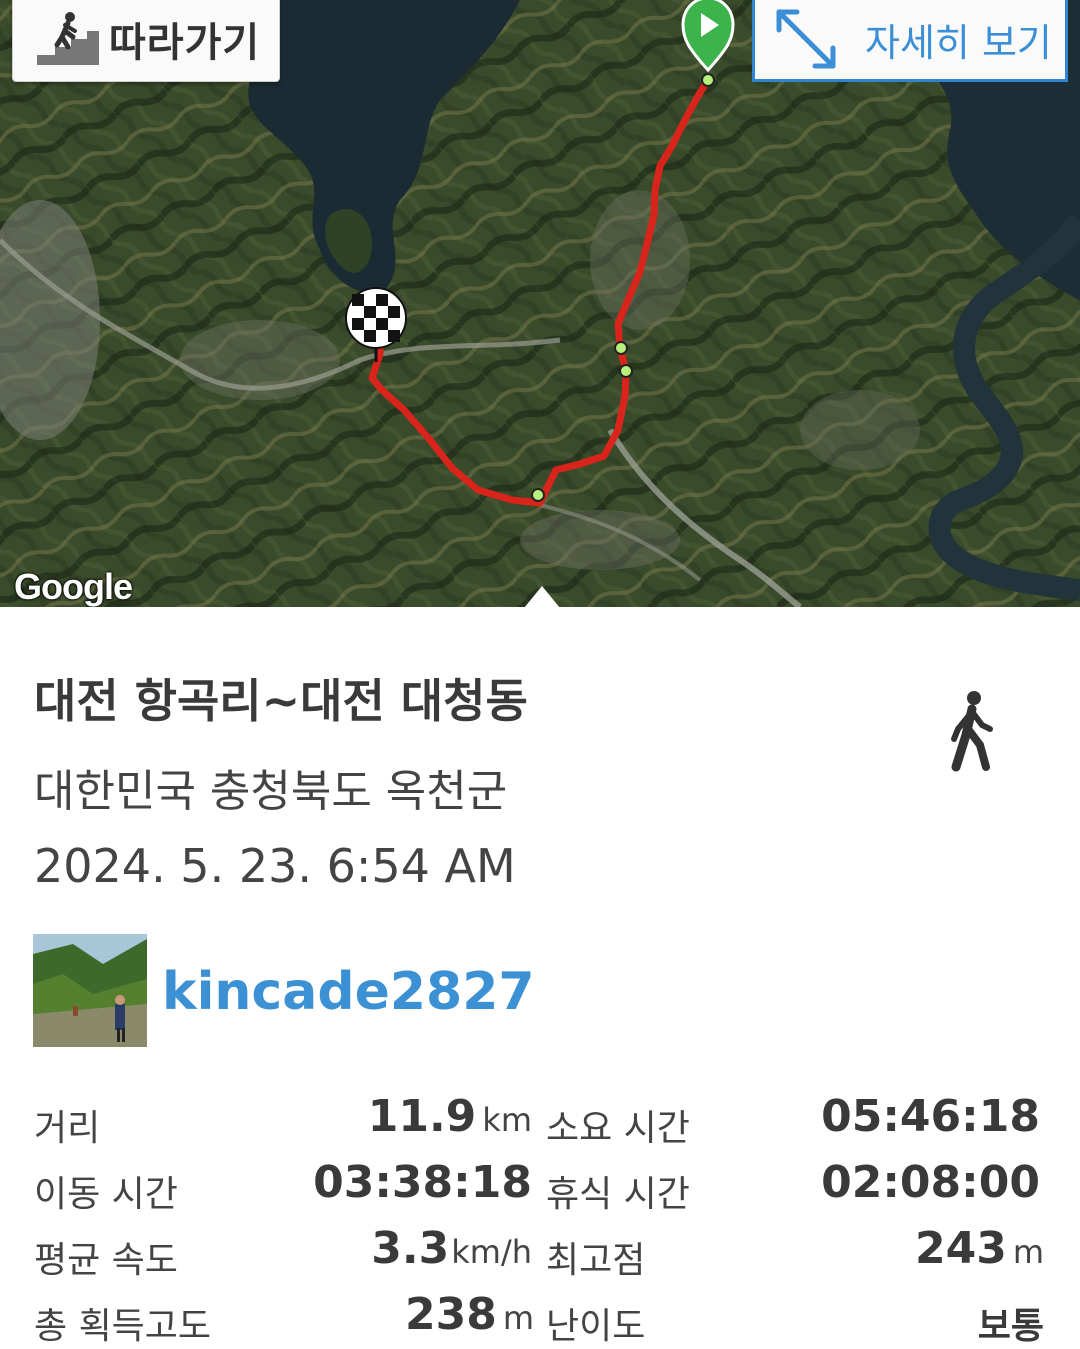 This screenshot has height=1349, width=1080. What do you see at coordinates (449, 1116) in the screenshot?
I see `distance-value: 11.9 km` at bounding box center [449, 1116].